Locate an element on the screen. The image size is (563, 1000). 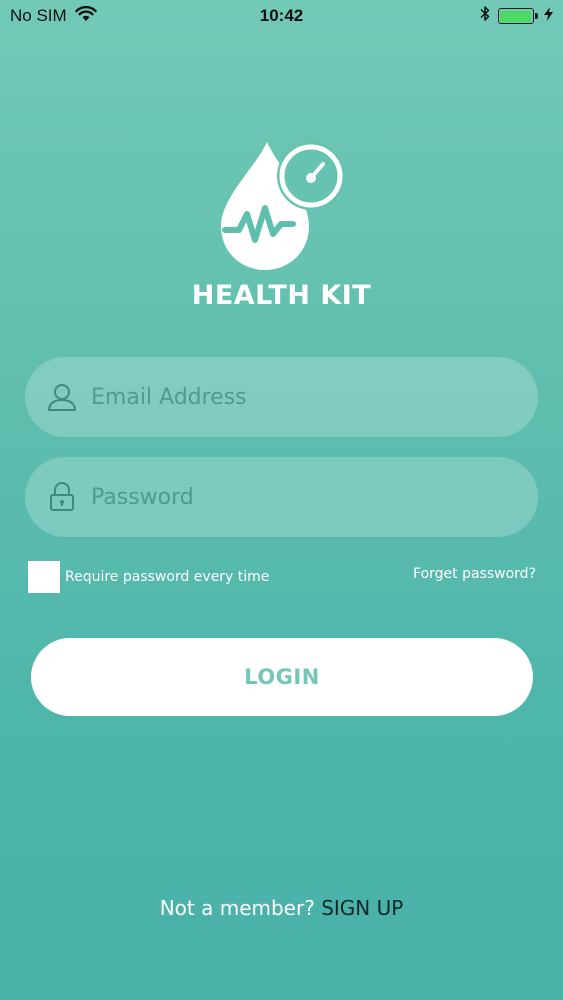
wifi-icon is located at coordinates (85, 16).